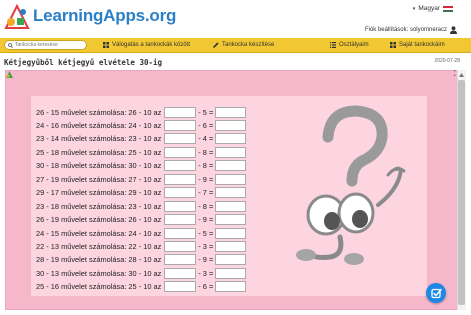 This screenshot has width=471, height=315. I want to click on exercise-question: 26 - 15 művelet számolása: 26 - 10 az, so click(99, 112).